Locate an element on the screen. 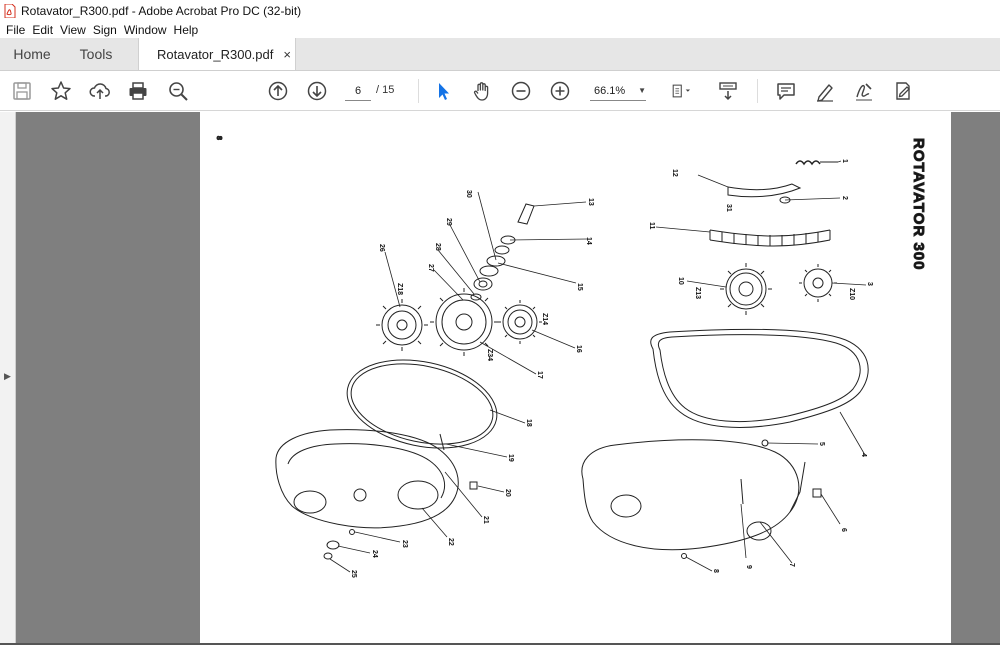 The width and height of the screenshot is (1000, 645). label-part-30: 30 is located at coordinates (468, 194).